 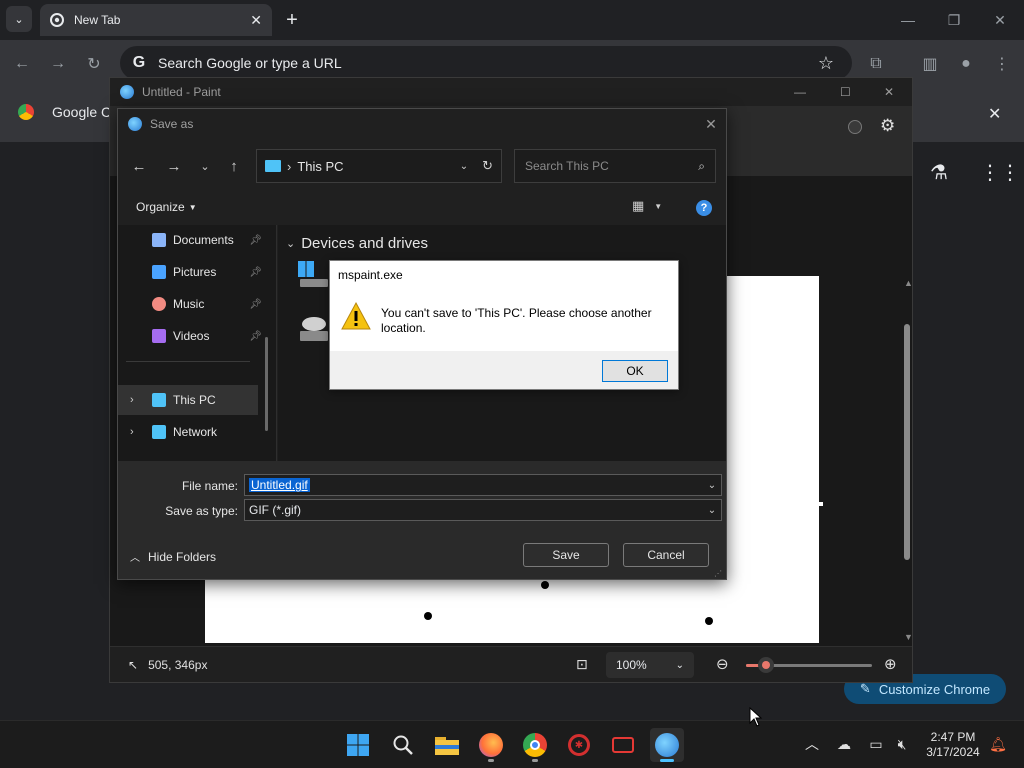 I want to click on nav-item-videos: Videos 📌︎, so click(x=193, y=336).